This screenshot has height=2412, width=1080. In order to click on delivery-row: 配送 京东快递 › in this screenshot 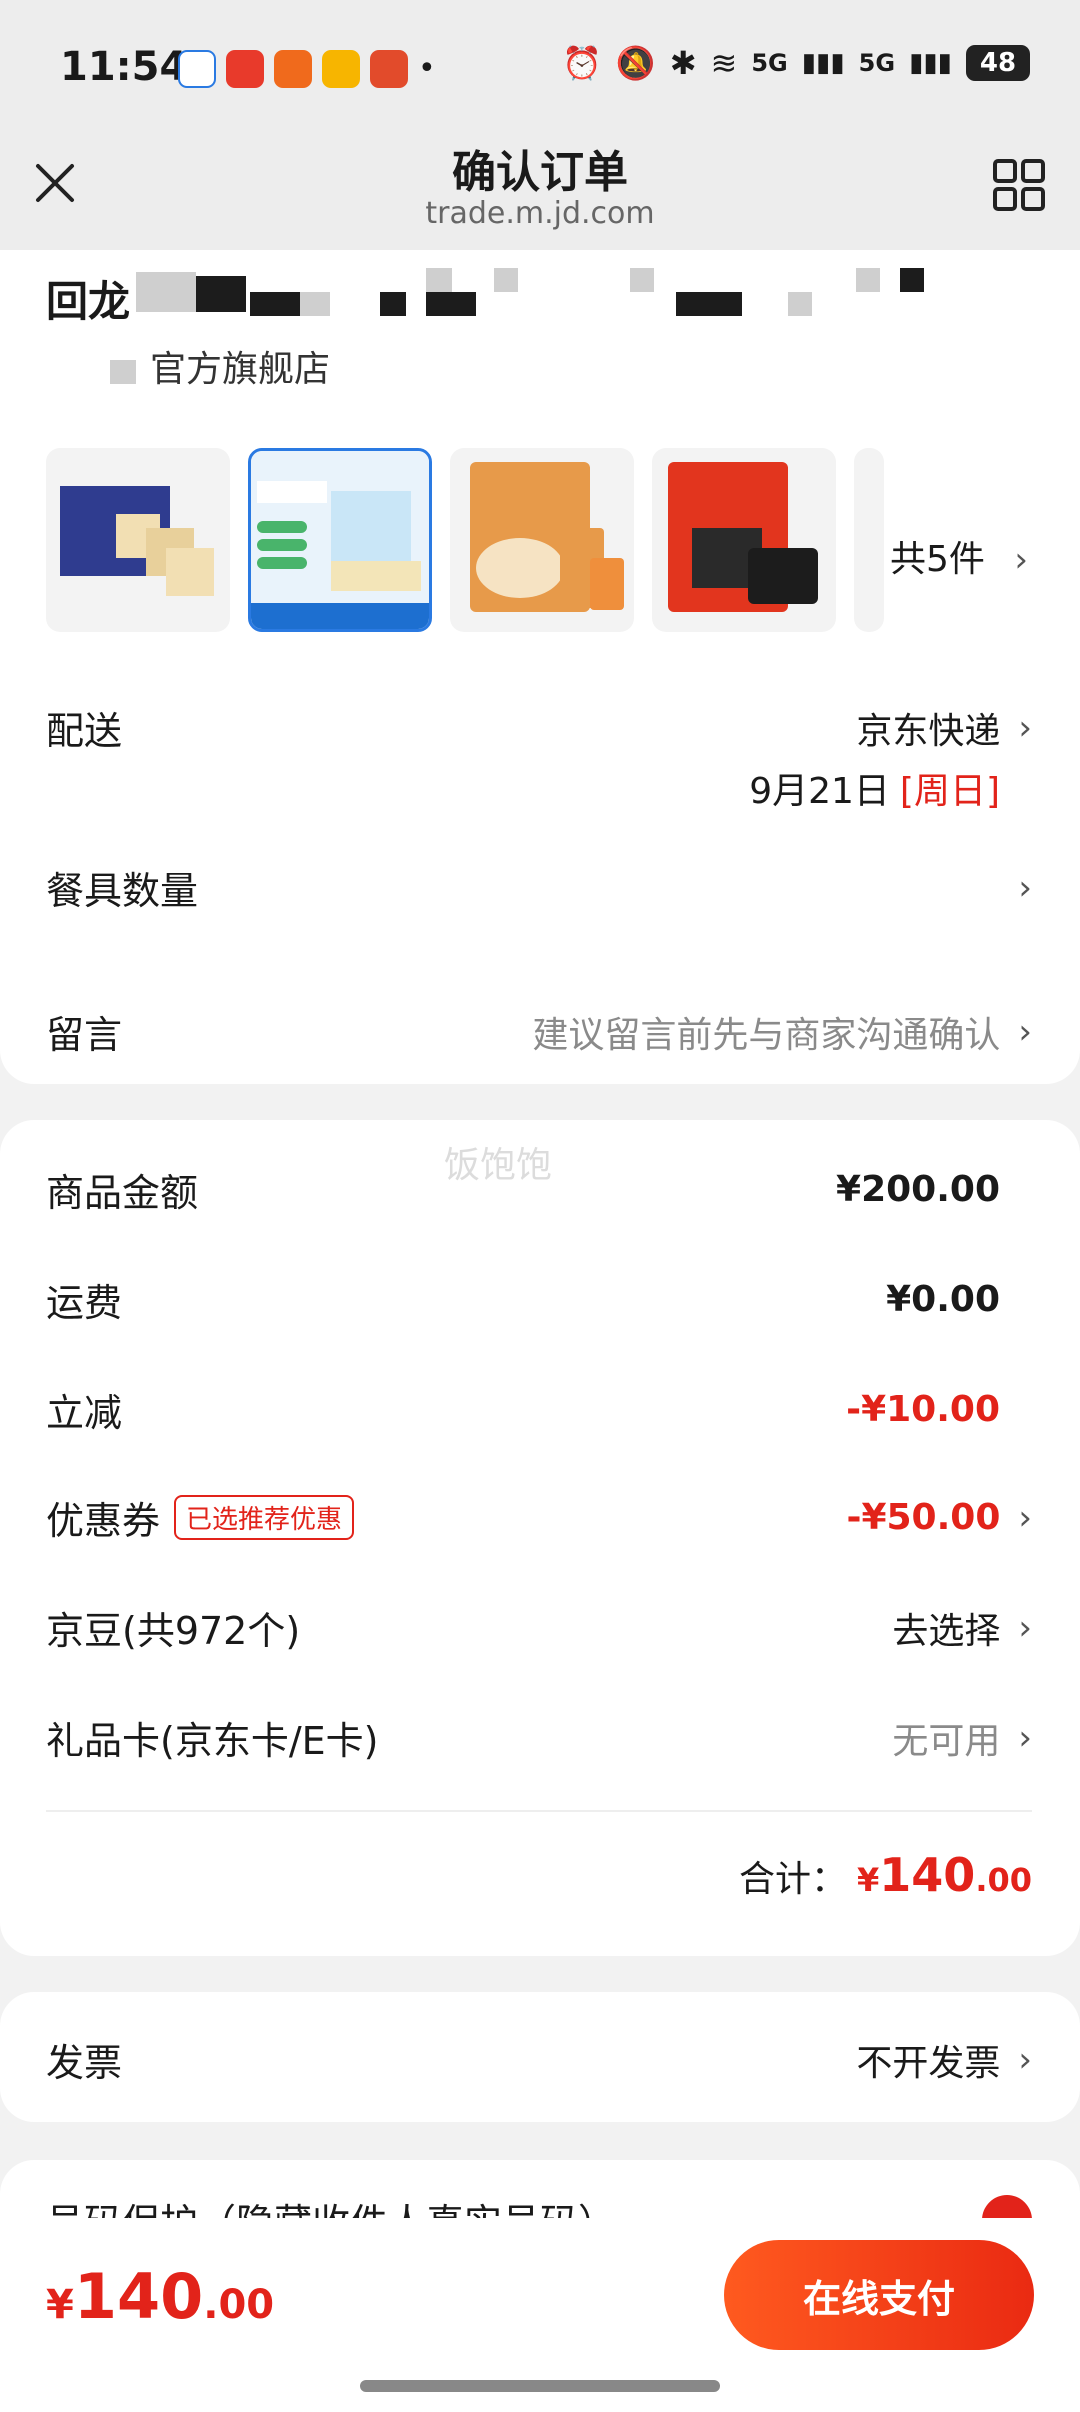, I will do `click(539, 727)`.